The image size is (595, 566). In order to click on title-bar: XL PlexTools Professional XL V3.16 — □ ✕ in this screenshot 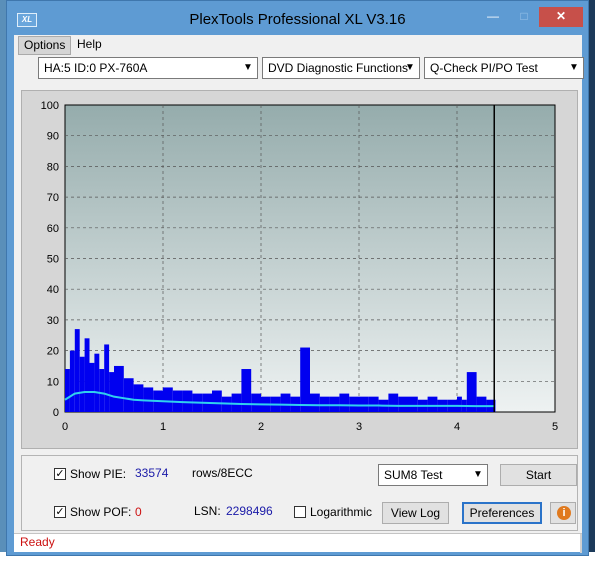, I will do `click(297, 18)`.